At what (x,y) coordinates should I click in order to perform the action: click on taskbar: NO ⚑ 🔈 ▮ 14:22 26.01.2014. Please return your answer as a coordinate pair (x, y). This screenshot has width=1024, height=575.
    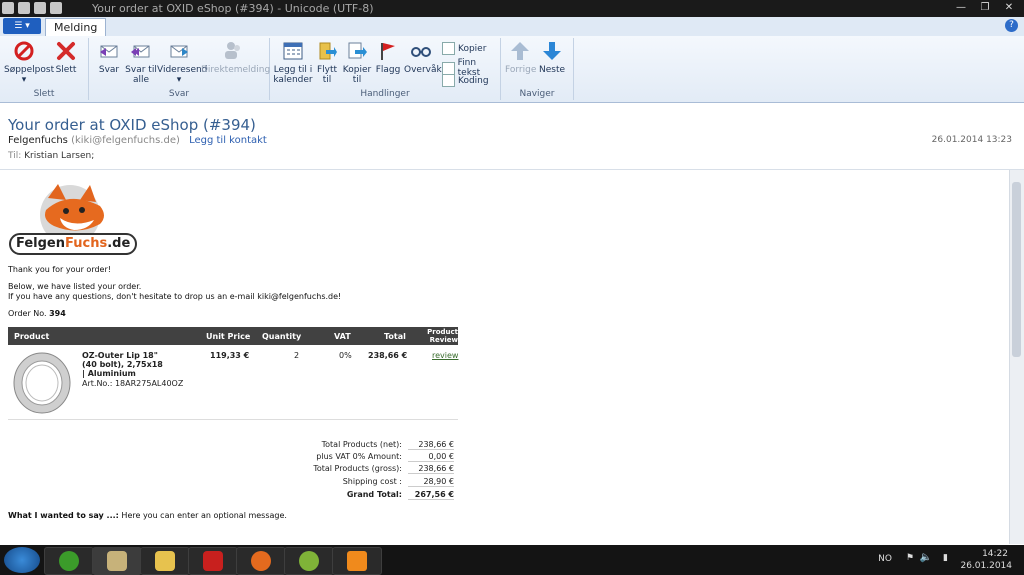
    Looking at the image, I should click on (512, 560).